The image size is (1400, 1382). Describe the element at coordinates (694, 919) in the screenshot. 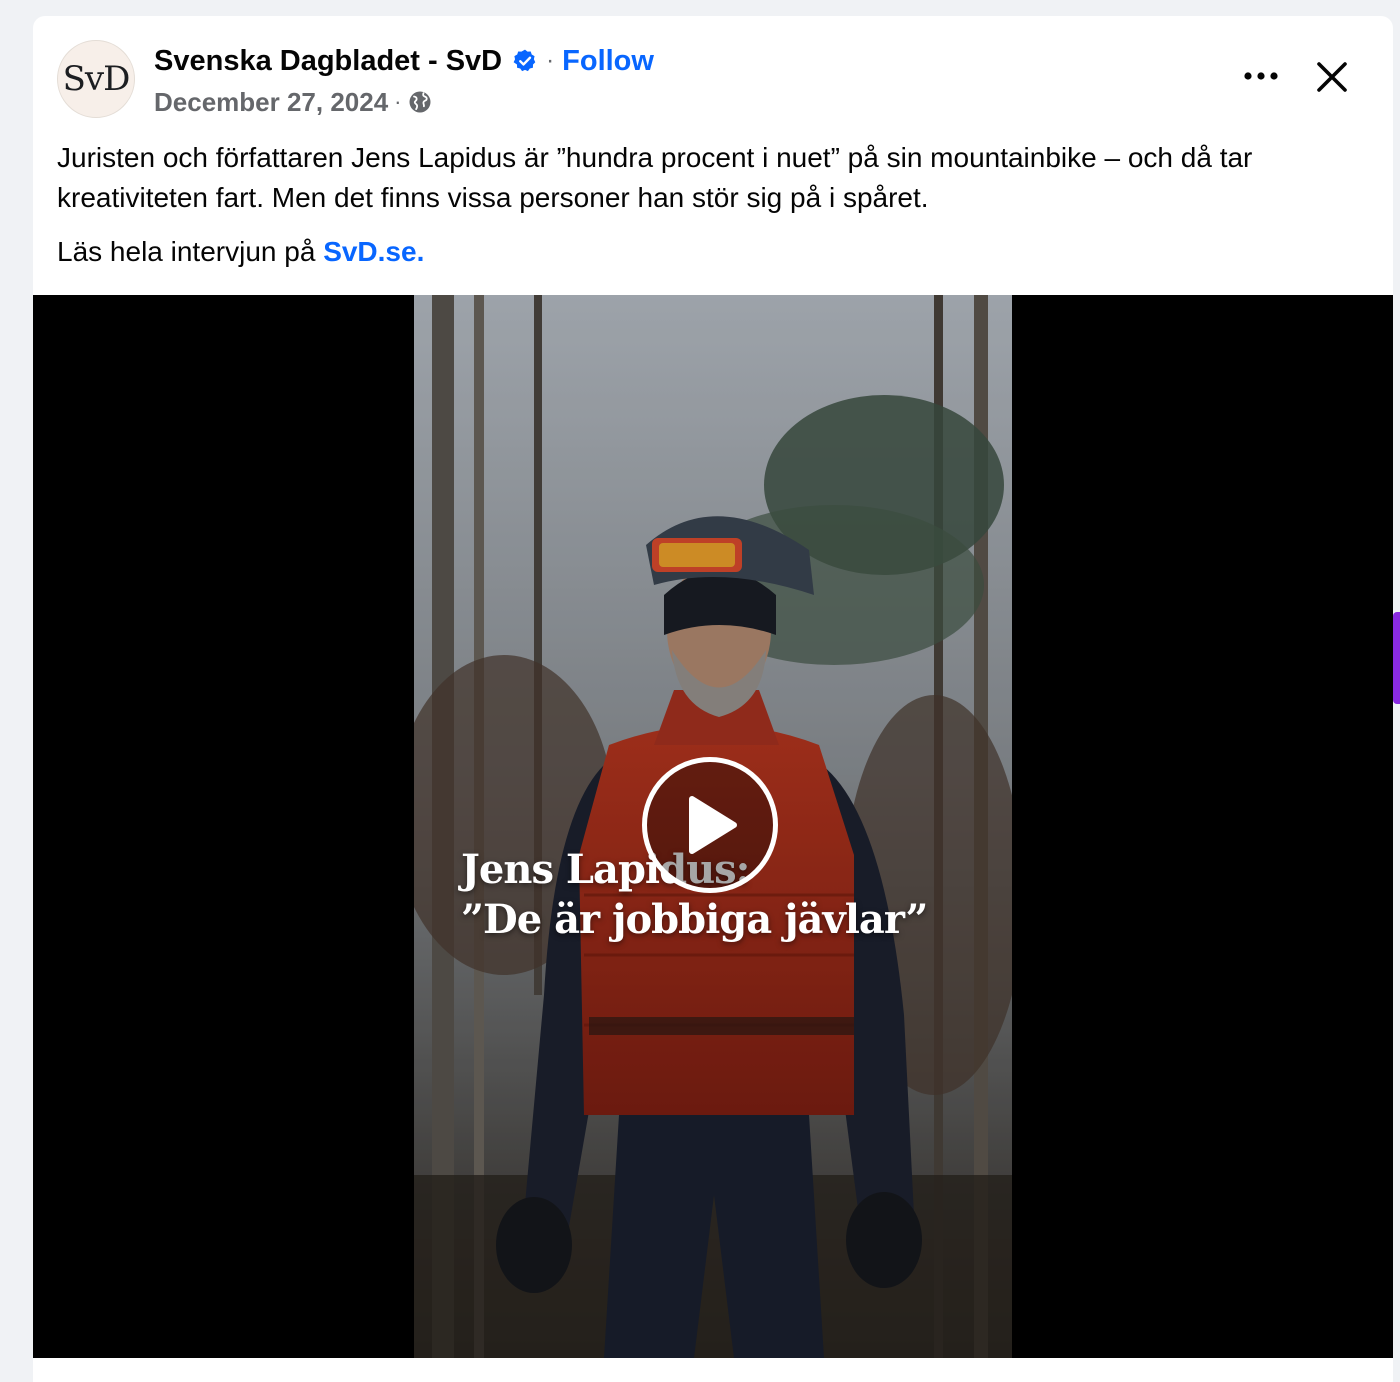

I see `video-title-line-2: ”De är jobbiga jävlar”` at that location.